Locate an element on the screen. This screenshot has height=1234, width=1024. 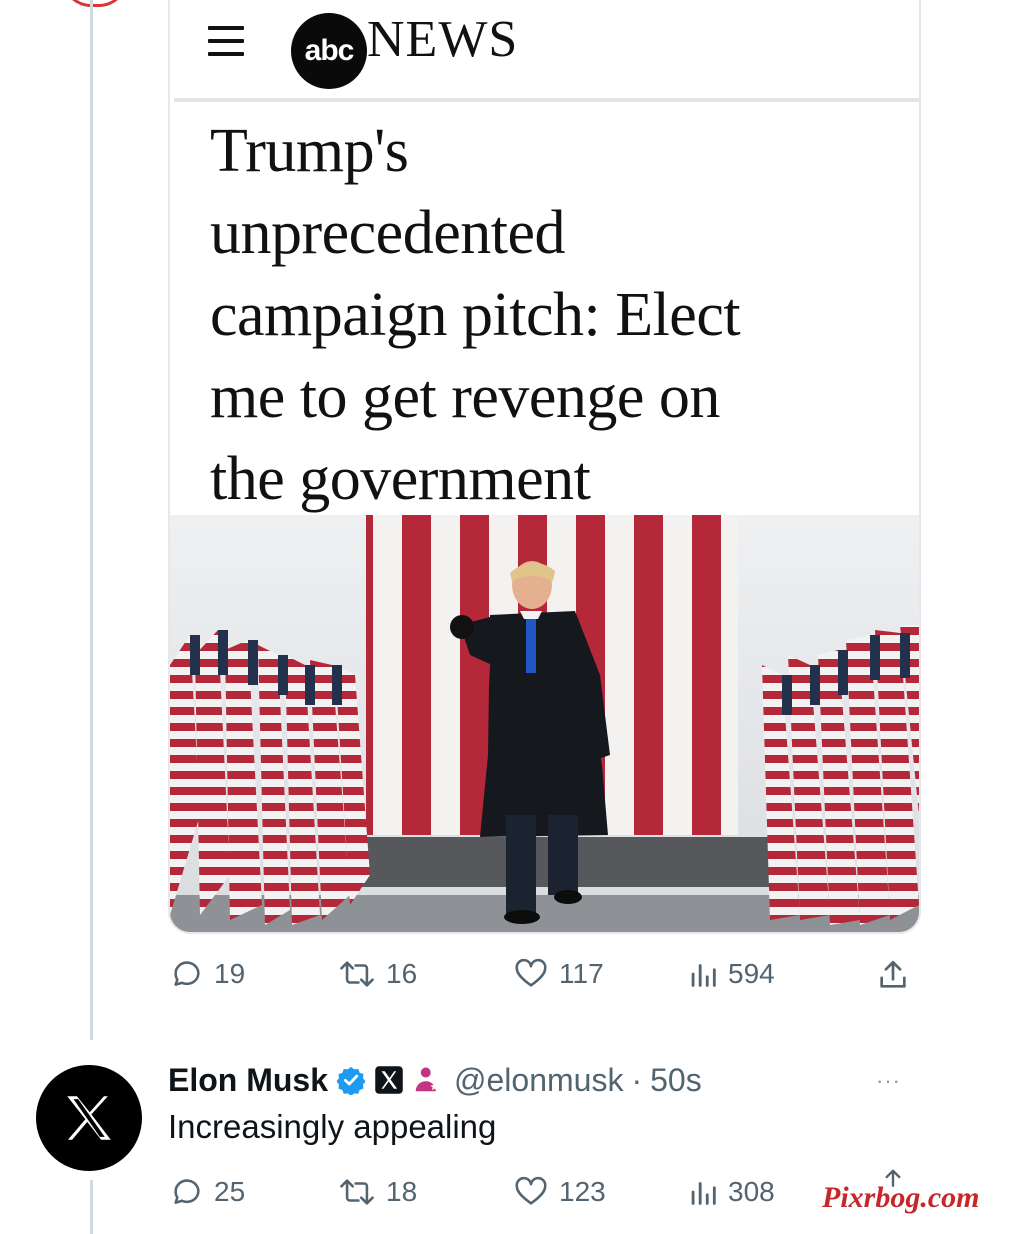
x-logo-icon is located at coordinates (89, 1118).